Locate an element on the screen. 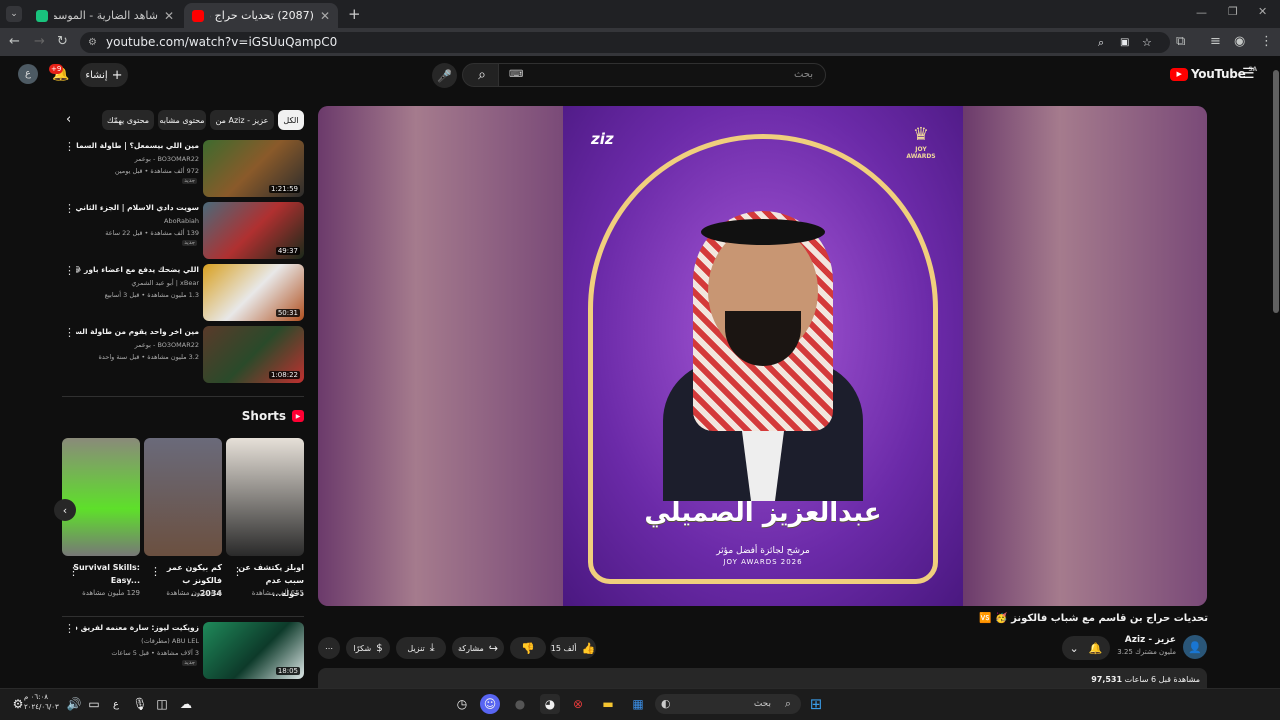  back-icon: ← is located at coordinates (14, 41).